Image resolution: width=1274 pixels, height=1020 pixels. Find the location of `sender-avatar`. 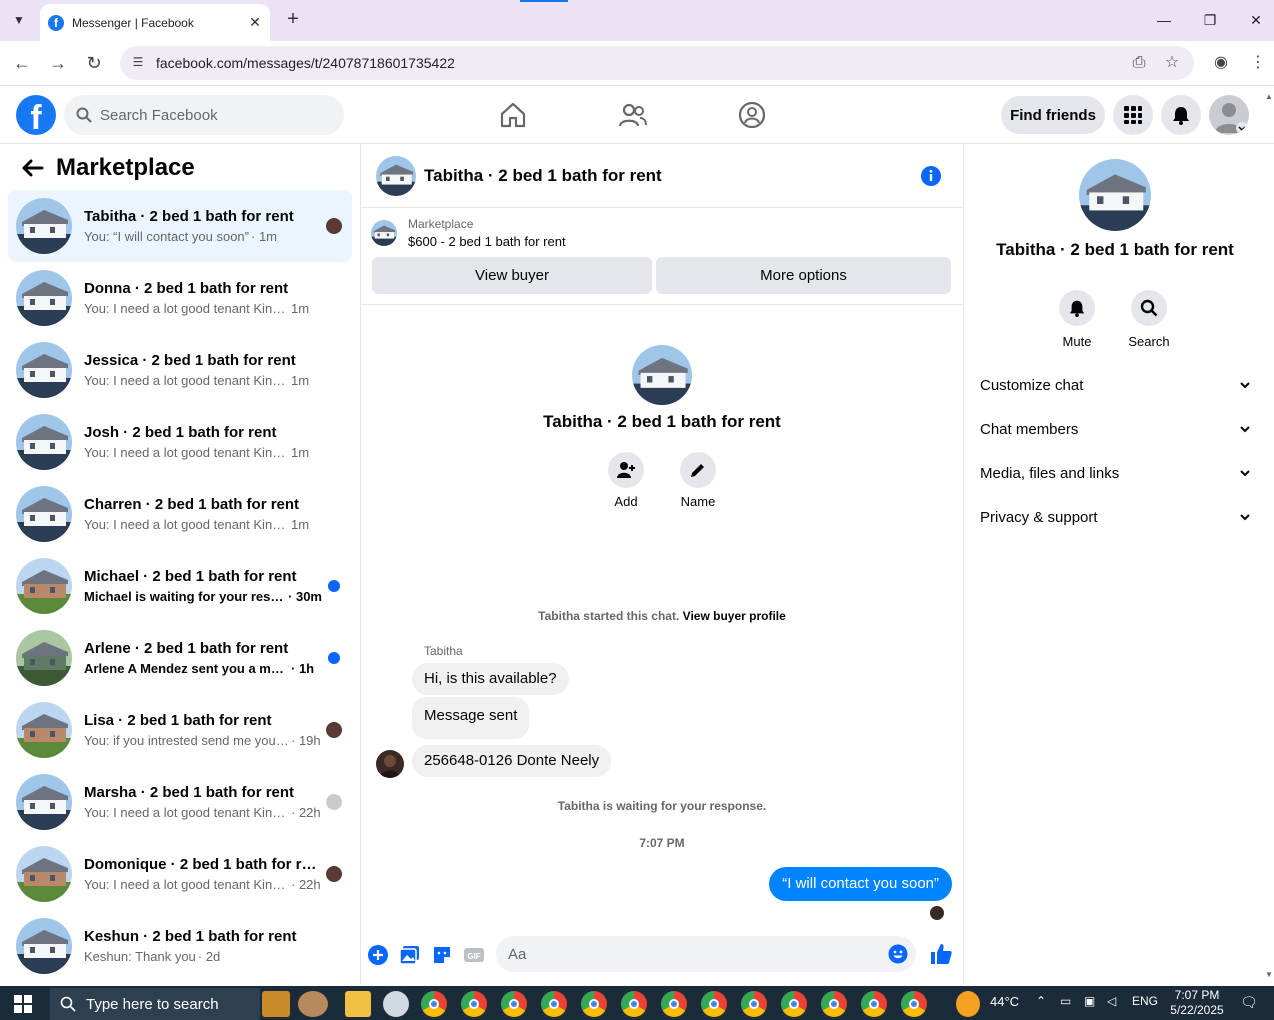

sender-avatar is located at coordinates (390, 764).